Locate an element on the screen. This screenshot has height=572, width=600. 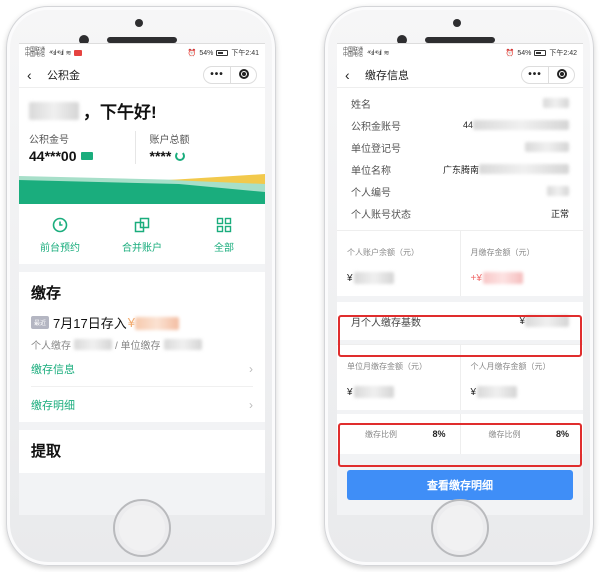
unit-deposit-label: / 单位缴存 is located at coordinates (138, 346).